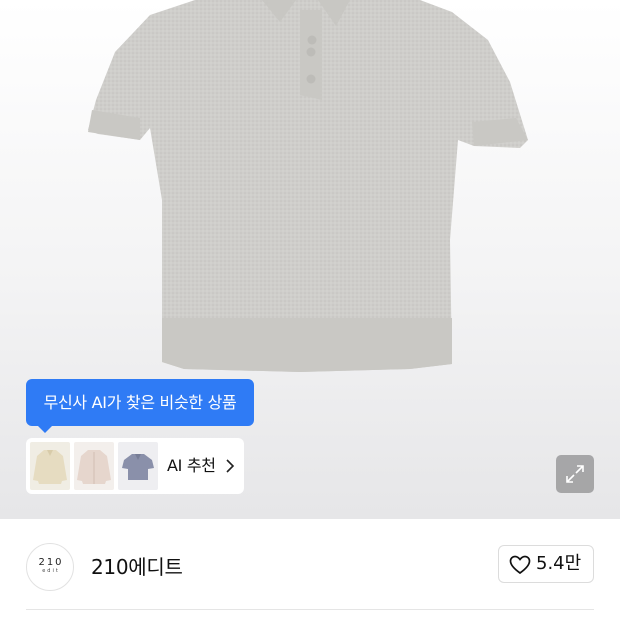 This screenshot has height=620, width=620. I want to click on brand-logo-text: edit, so click(51, 571).